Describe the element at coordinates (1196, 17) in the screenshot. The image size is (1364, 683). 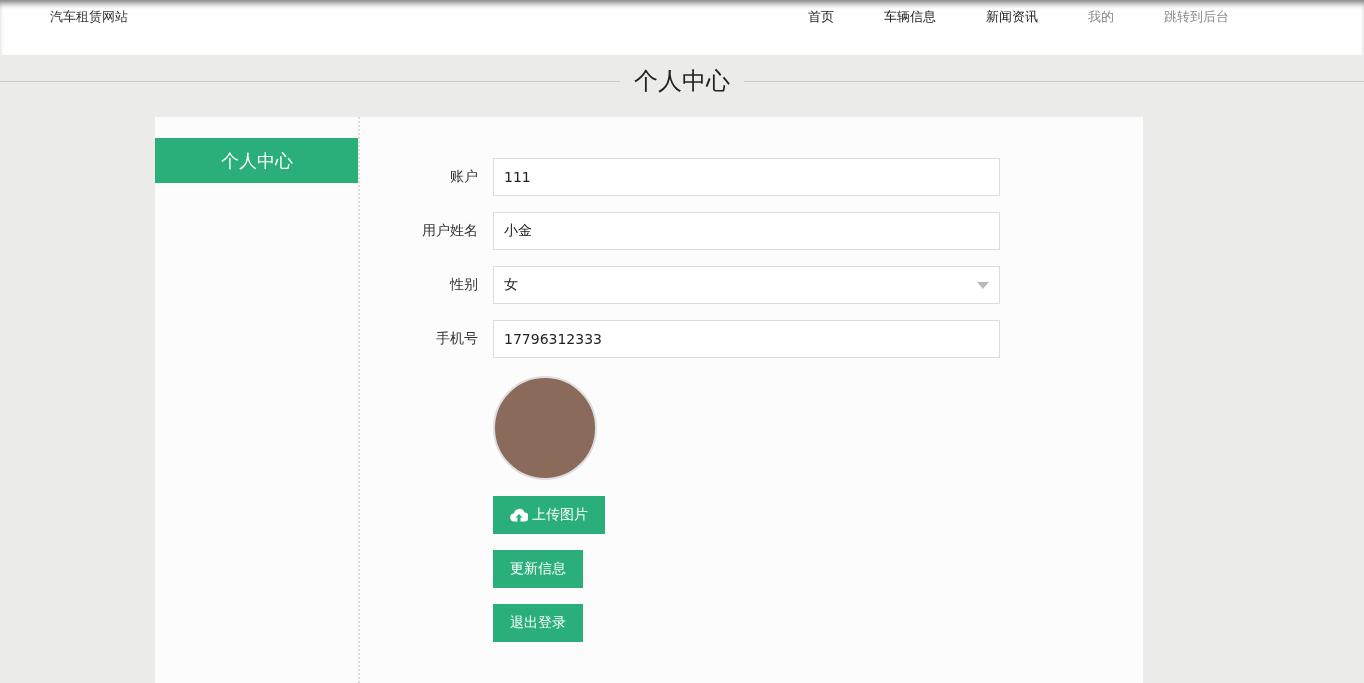
I see `nav-link: 跳转到后台` at that location.